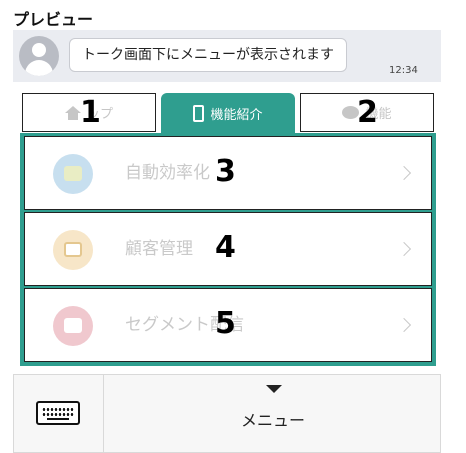 The image size is (466, 453). I want to click on annotation-number: 4, so click(225, 247).